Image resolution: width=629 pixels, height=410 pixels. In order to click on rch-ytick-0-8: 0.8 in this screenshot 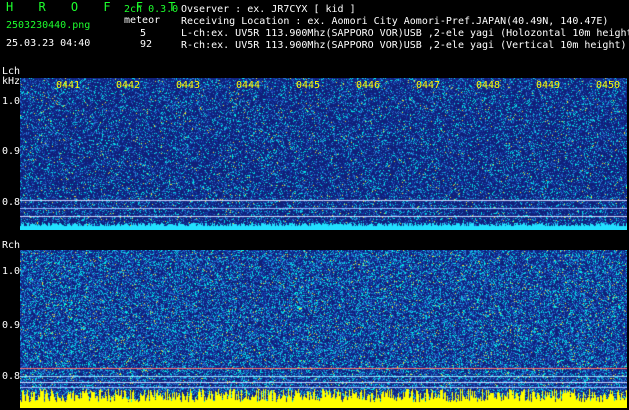, I will do `click(11, 376)`.